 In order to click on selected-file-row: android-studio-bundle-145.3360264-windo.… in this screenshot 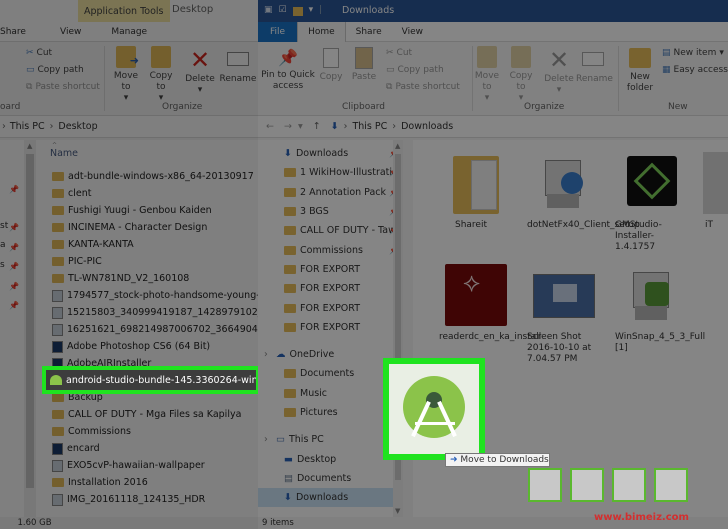, I will do `click(151, 380)`.